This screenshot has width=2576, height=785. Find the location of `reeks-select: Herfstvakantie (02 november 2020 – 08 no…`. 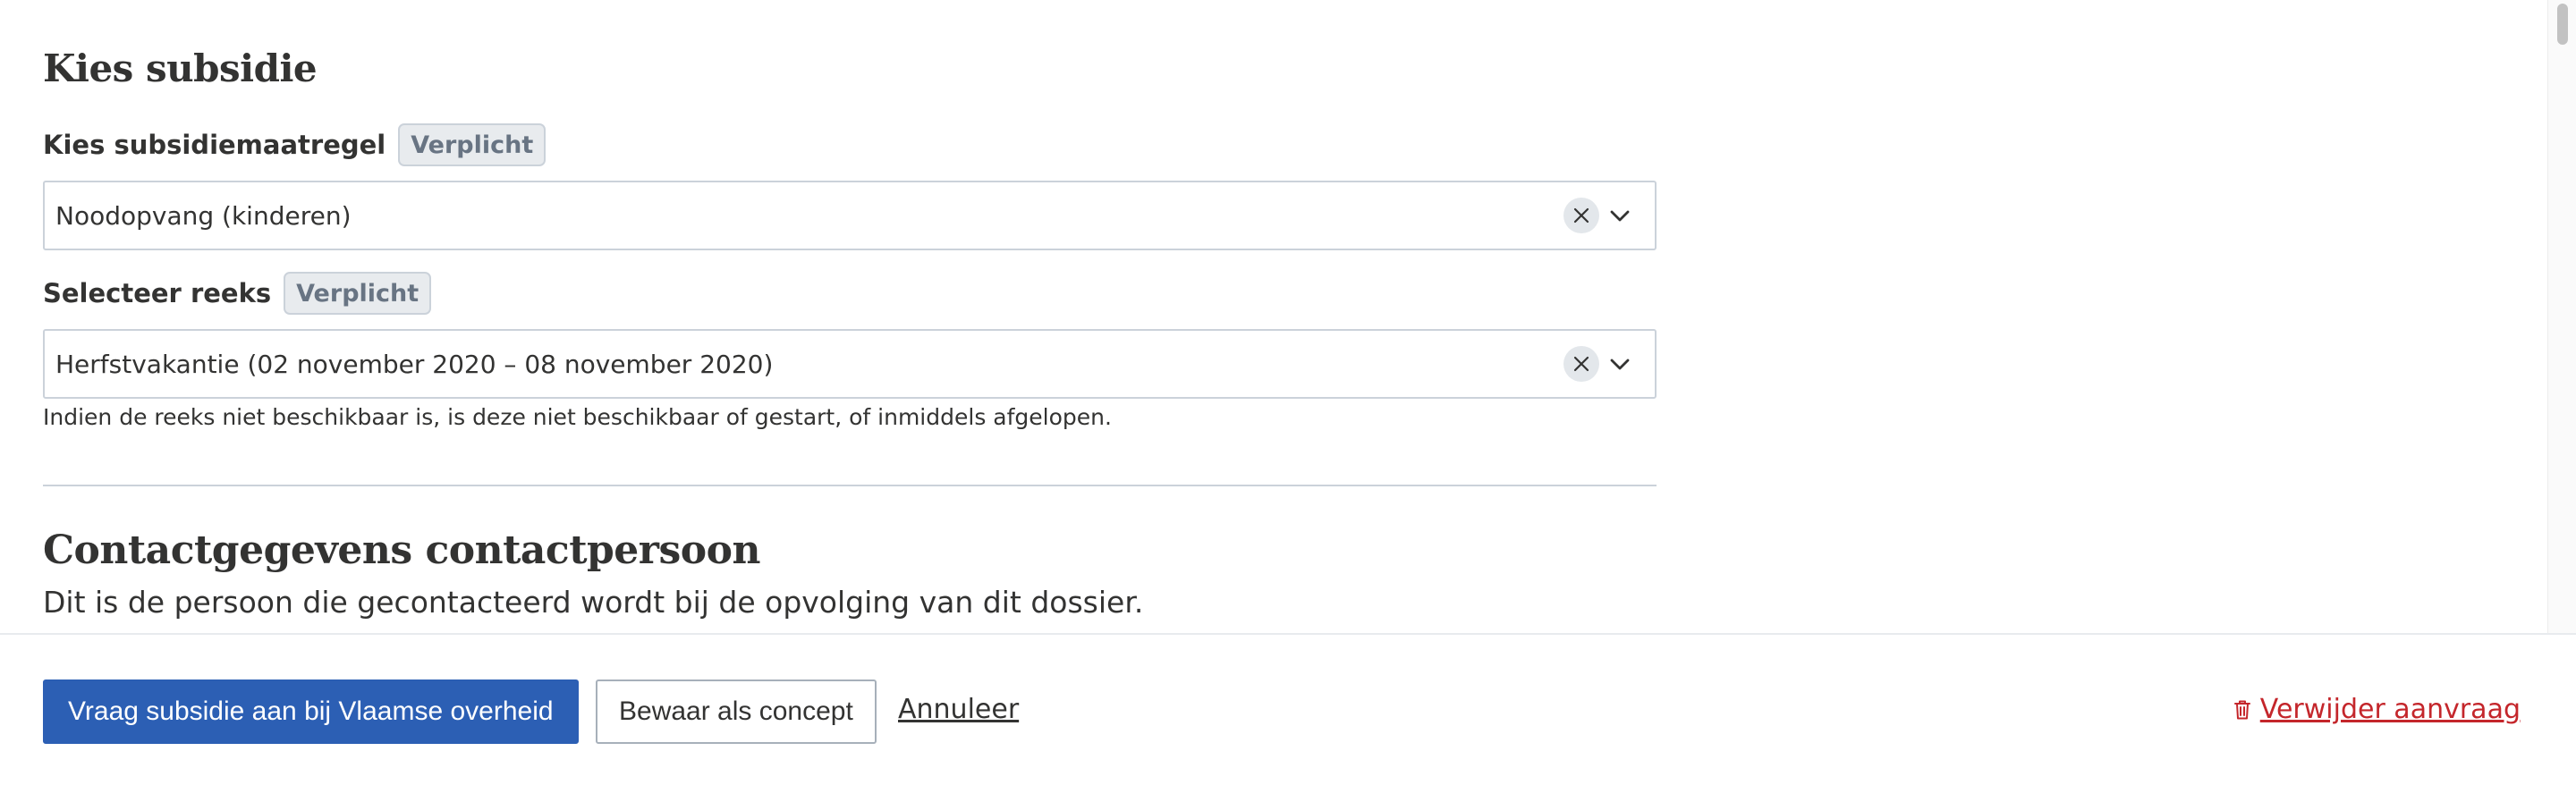

reeks-select: Herfstvakantie (02 november 2020 – 08 no… is located at coordinates (850, 364).